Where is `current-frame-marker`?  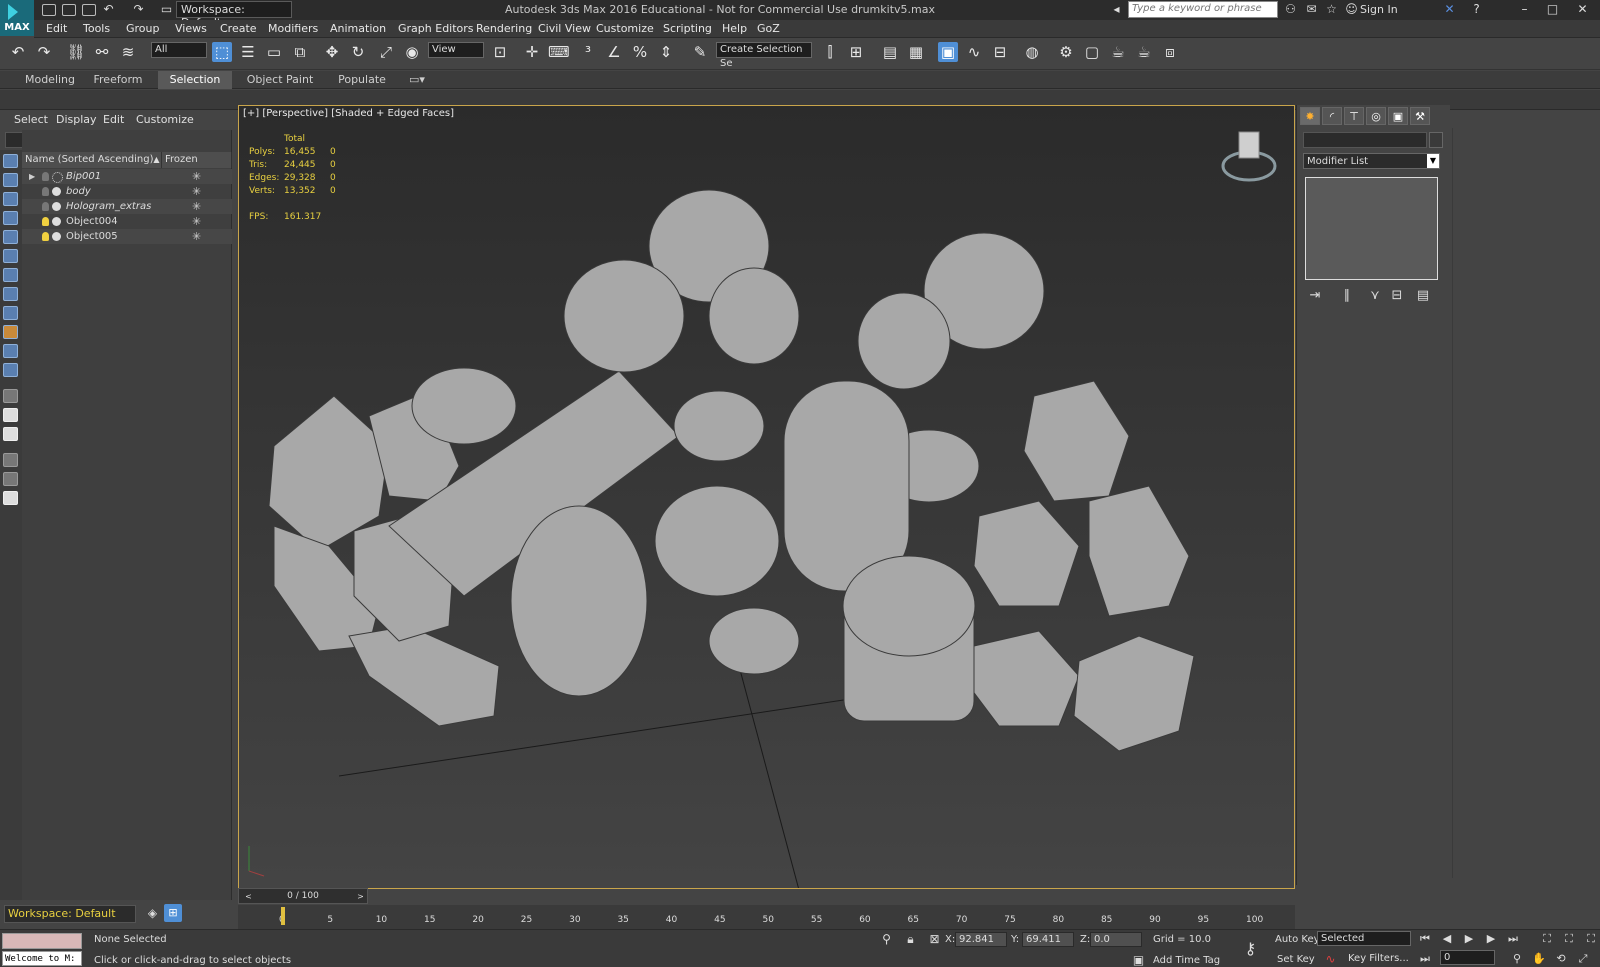 current-frame-marker is located at coordinates (283, 916).